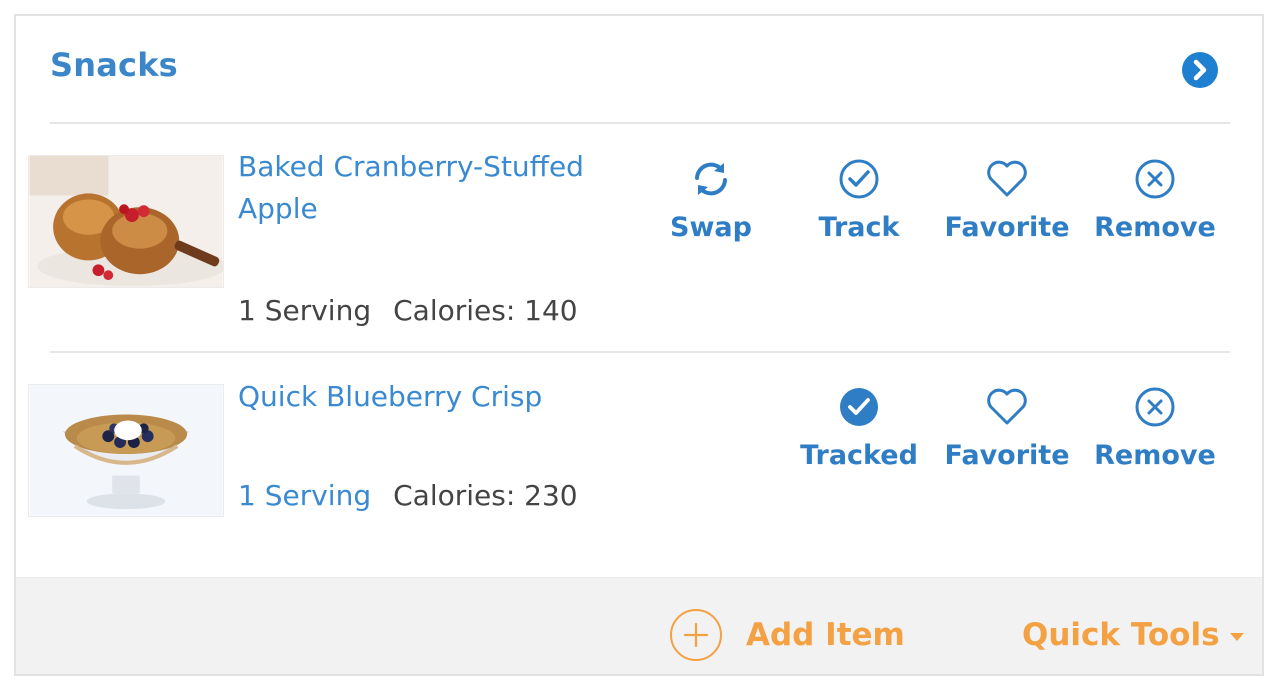 The height and width of the screenshot is (690, 1280). Describe the element at coordinates (304, 495) in the screenshot. I see `serving-link: 1 Serving` at that location.